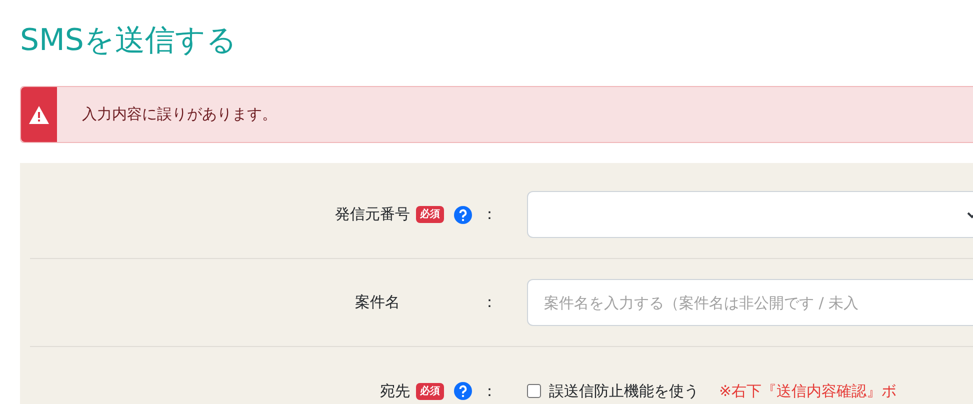  Describe the element at coordinates (624, 391) in the screenshot. I see `checkbox-label: 誤送信防止機能を使う` at that location.